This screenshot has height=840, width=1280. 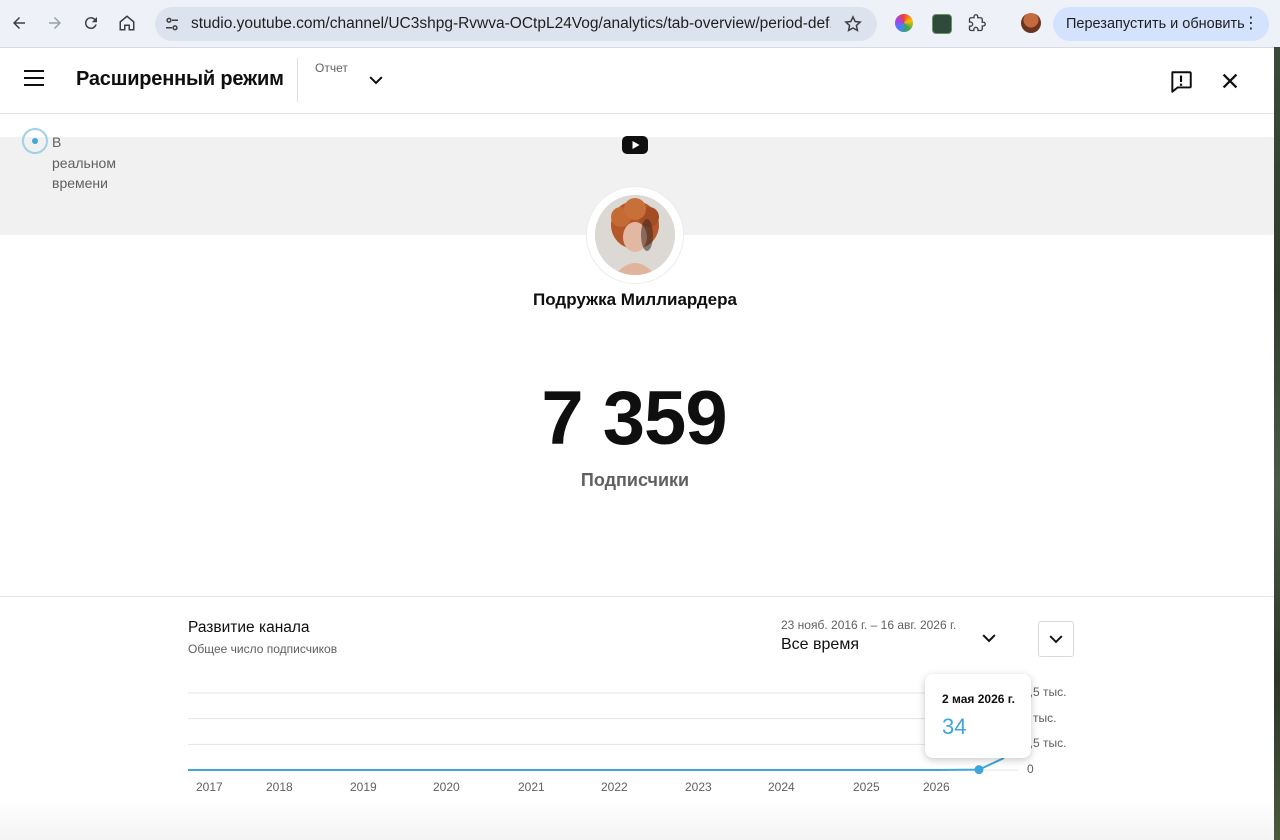 What do you see at coordinates (1251, 24) in the screenshot?
I see `more-vert-icon: ⋮` at bounding box center [1251, 24].